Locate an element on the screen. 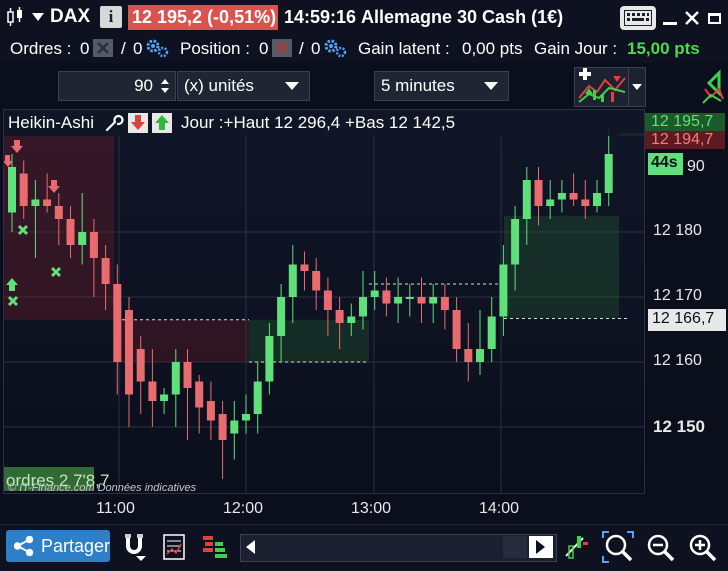  units-type-select: (x) unités is located at coordinates (243, 86).